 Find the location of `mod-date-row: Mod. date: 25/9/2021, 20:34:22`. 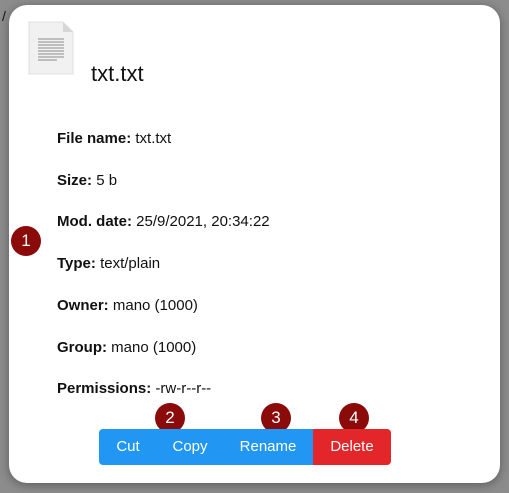

mod-date-row: Mod. date: 25/9/2021, 20:34:22 is located at coordinates (163, 221).